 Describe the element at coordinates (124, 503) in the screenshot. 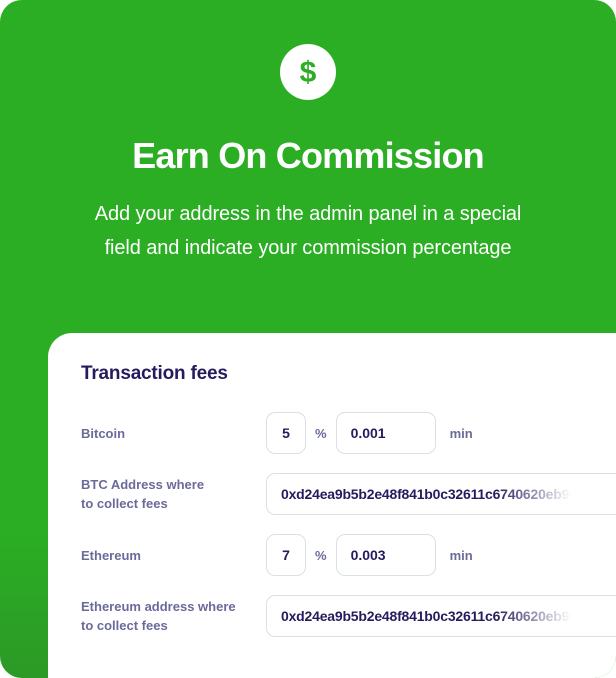

I see `btc-address-label-line-2: to collect fees` at that location.